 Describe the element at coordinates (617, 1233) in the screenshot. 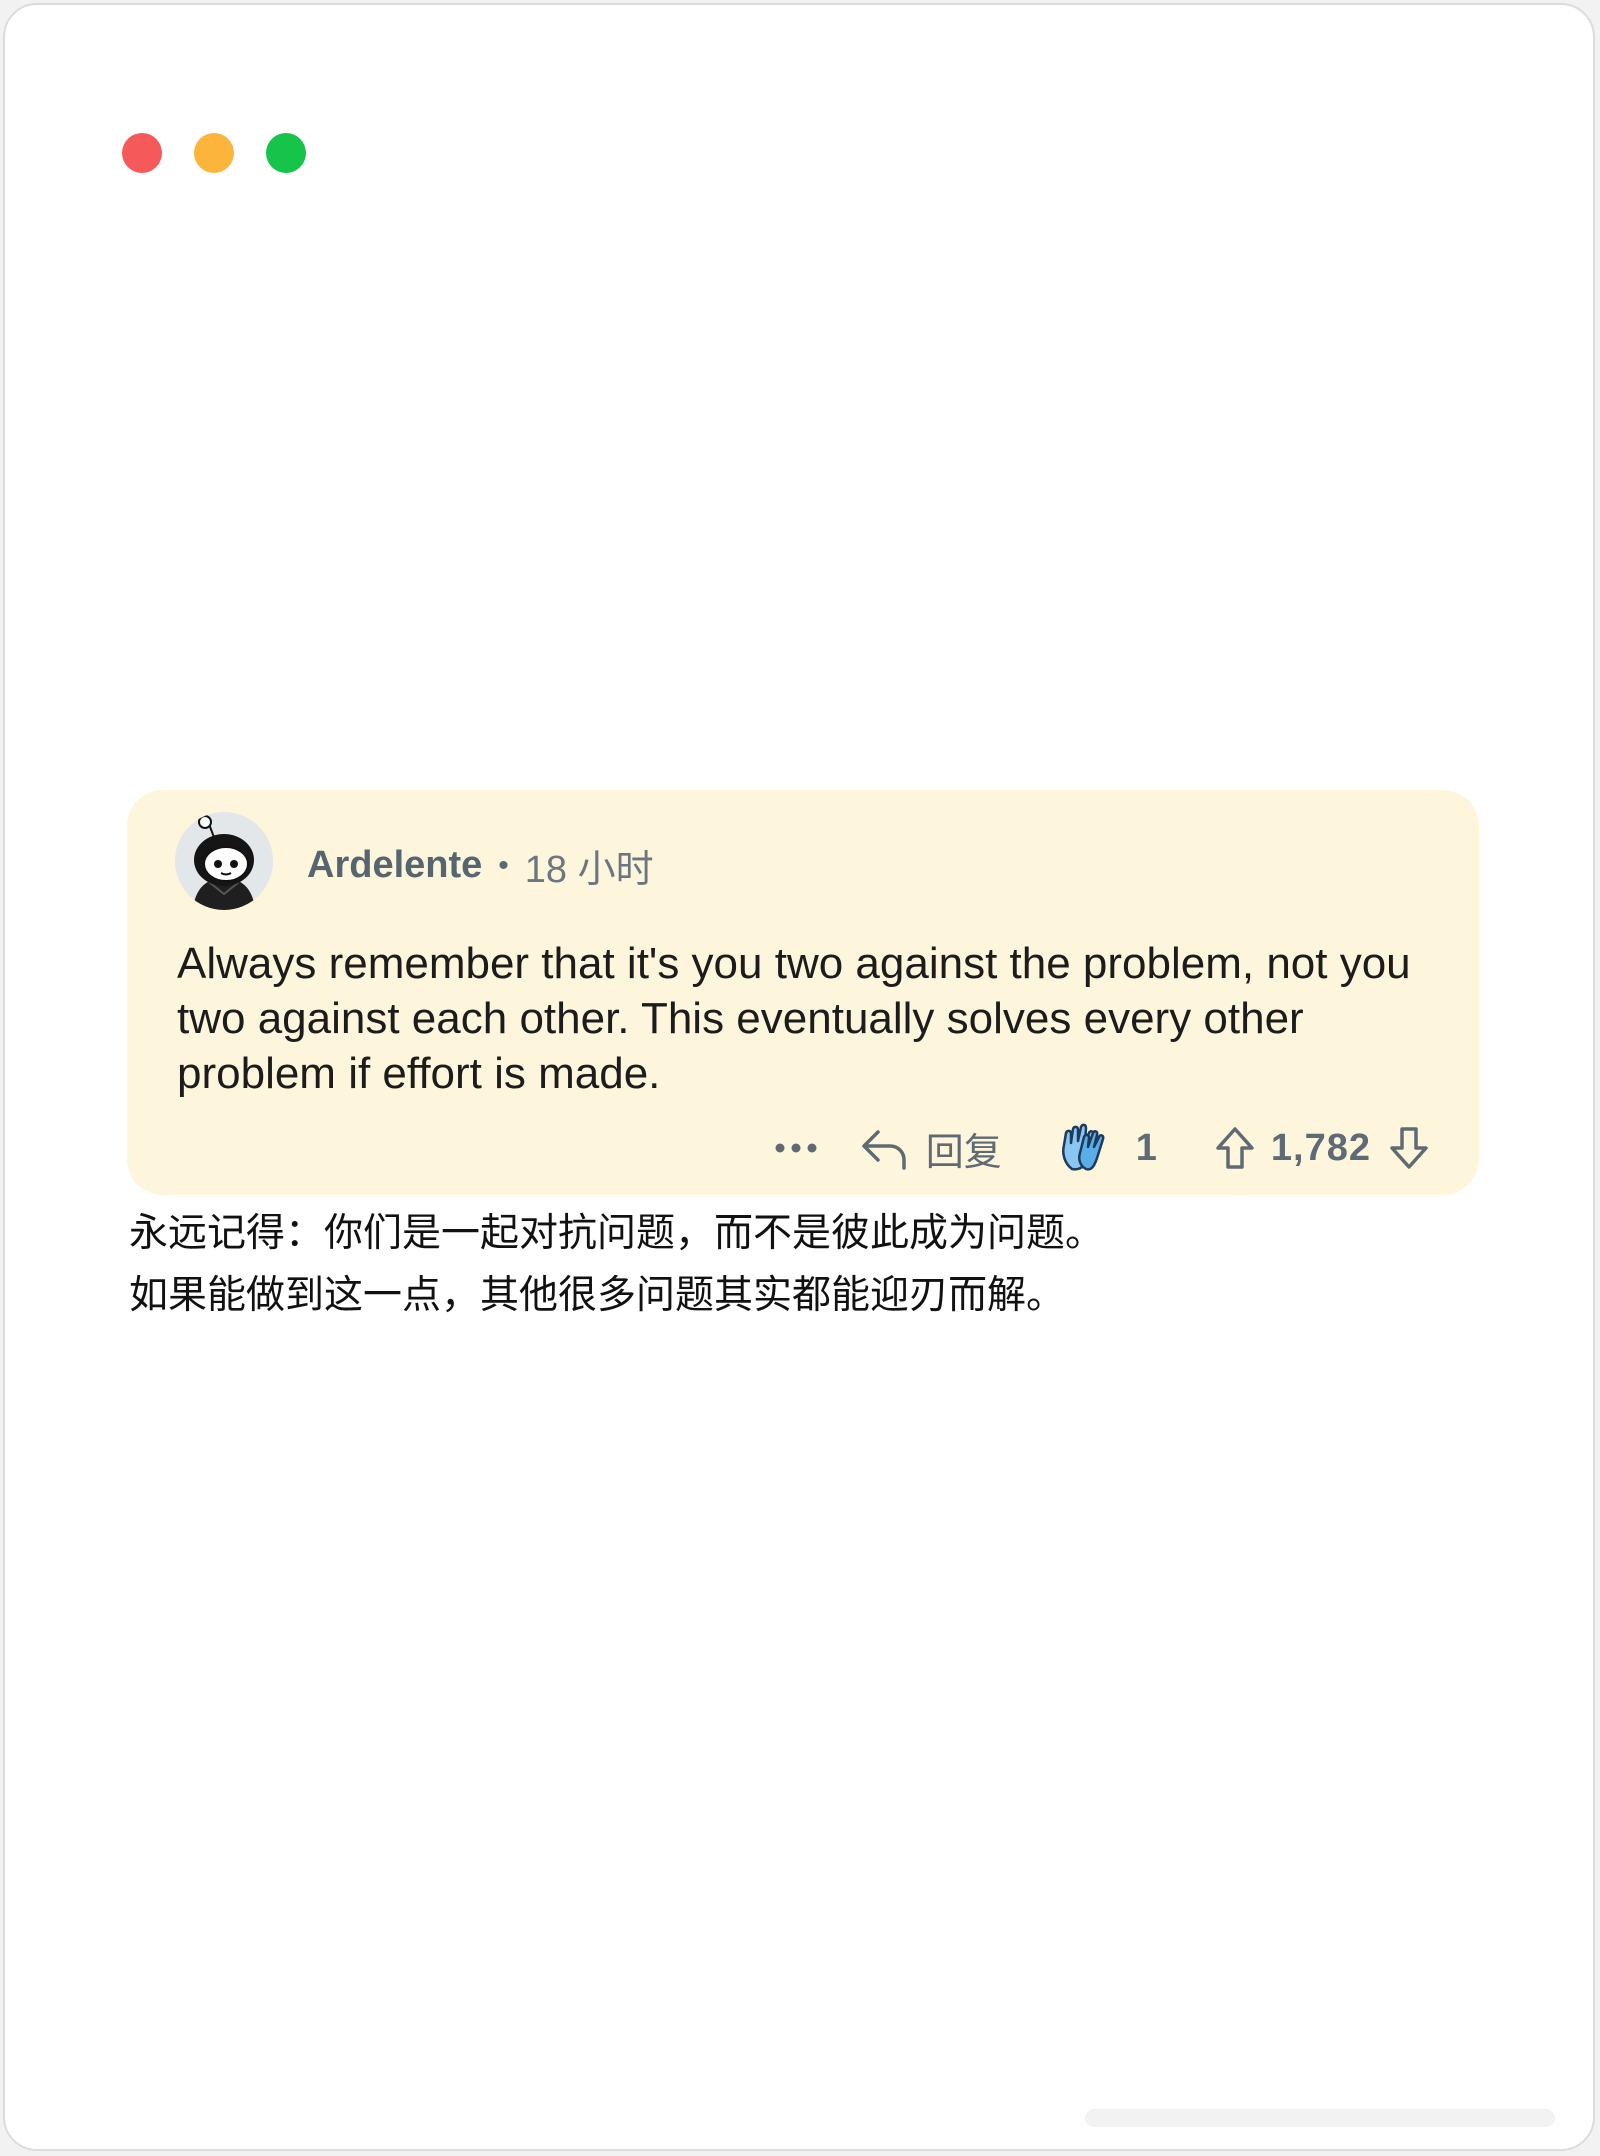

I see `translation-line-1: 永远记得：你们是一起对抗问题，而不是彼此成为问题。` at that location.